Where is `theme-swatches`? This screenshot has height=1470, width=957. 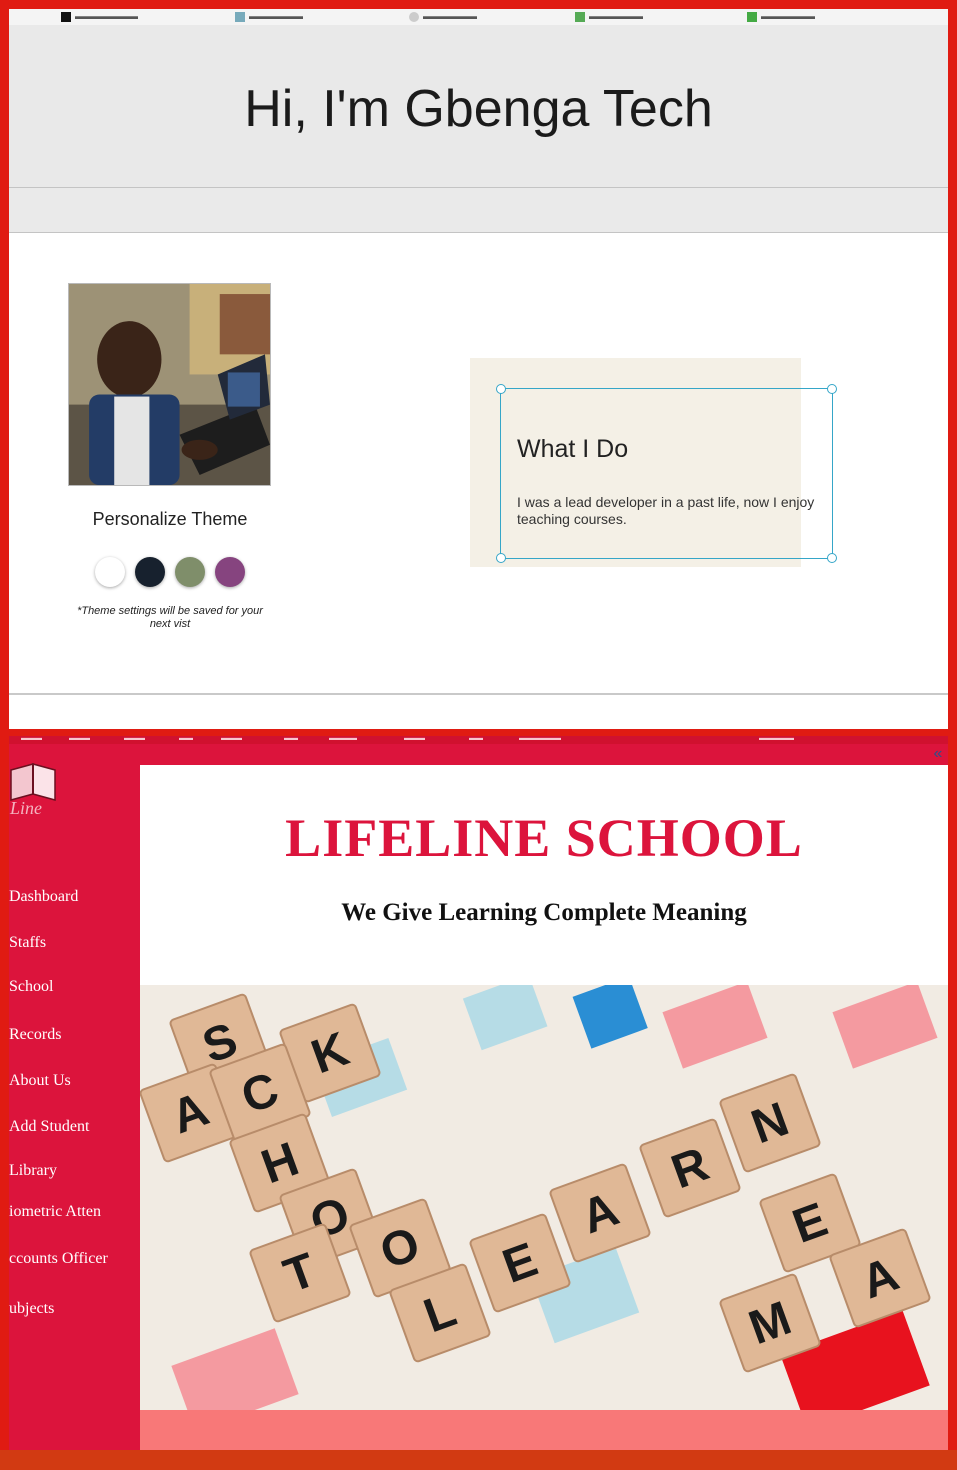
theme-swatches is located at coordinates (175, 573).